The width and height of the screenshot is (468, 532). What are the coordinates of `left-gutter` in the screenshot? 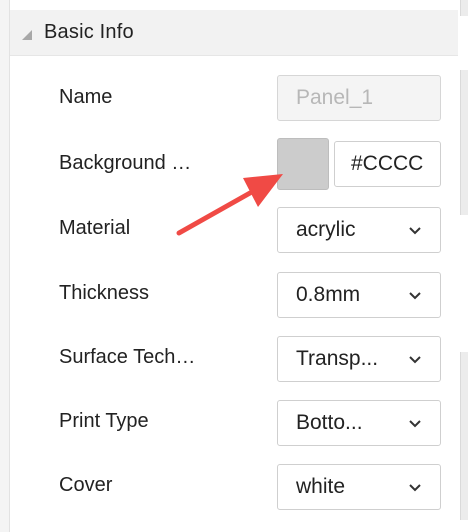 It's located at (5, 266).